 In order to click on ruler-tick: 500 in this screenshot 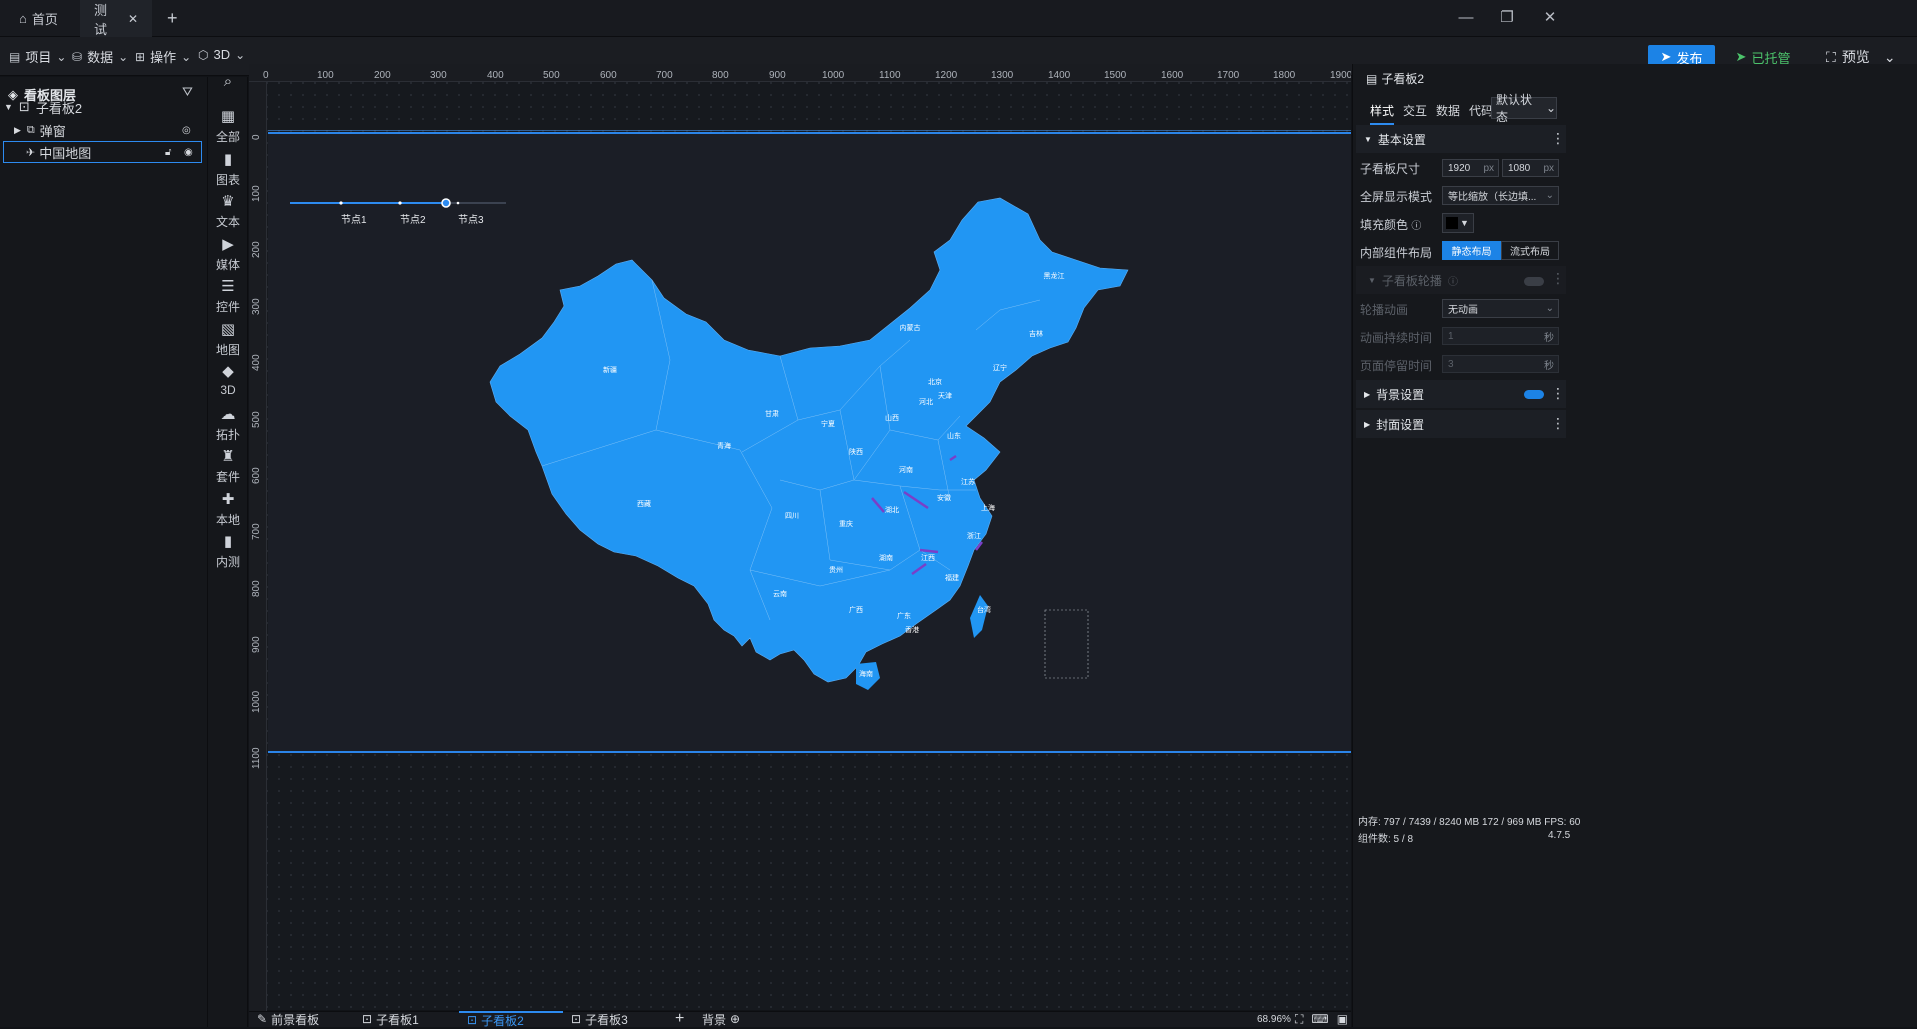, I will do `click(256, 419)`.